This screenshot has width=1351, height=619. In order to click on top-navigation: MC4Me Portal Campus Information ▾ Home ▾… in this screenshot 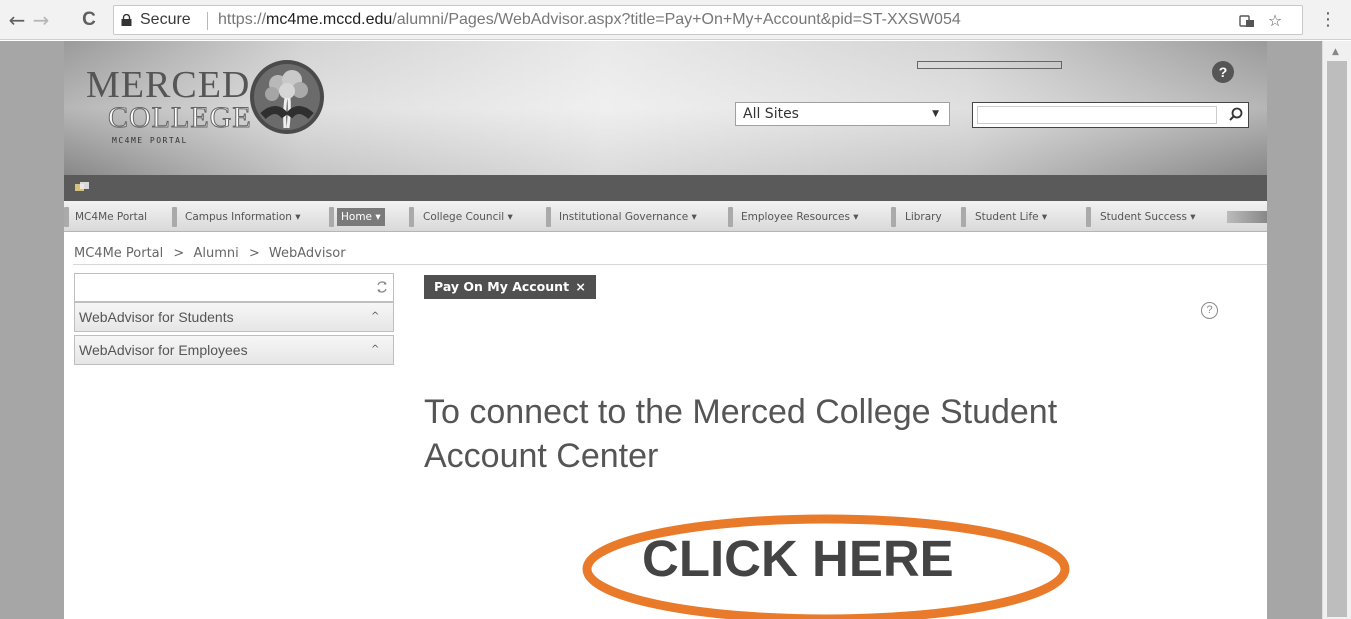, I will do `click(665, 216)`.